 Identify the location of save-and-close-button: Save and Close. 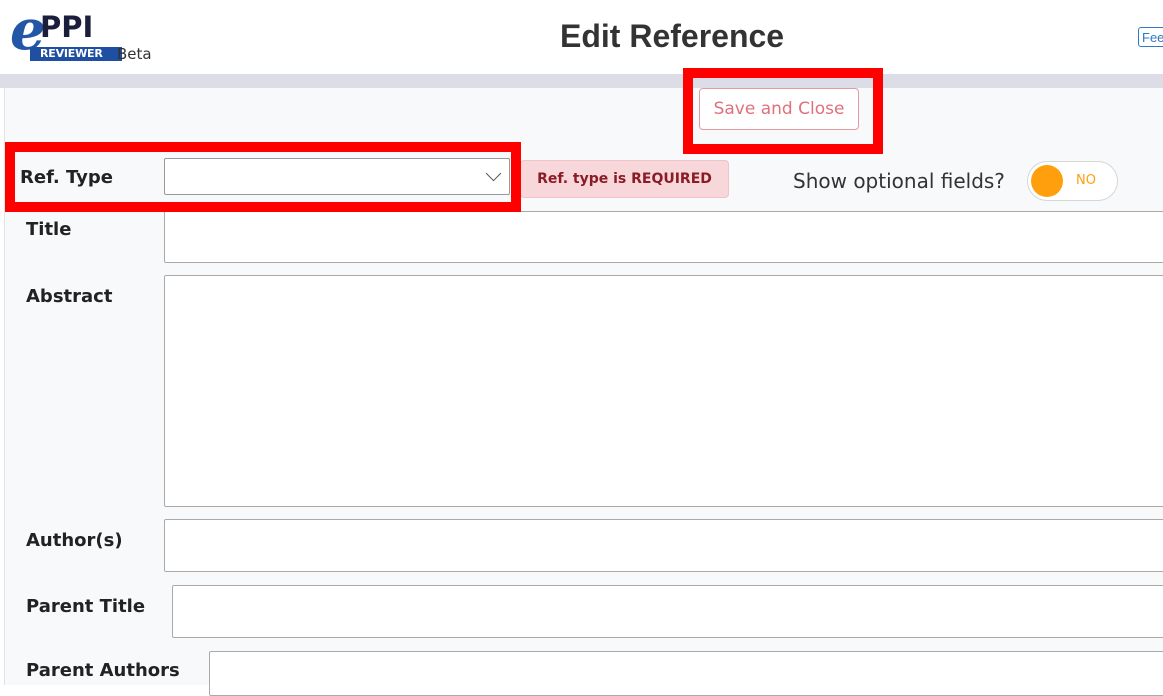
(779, 109).